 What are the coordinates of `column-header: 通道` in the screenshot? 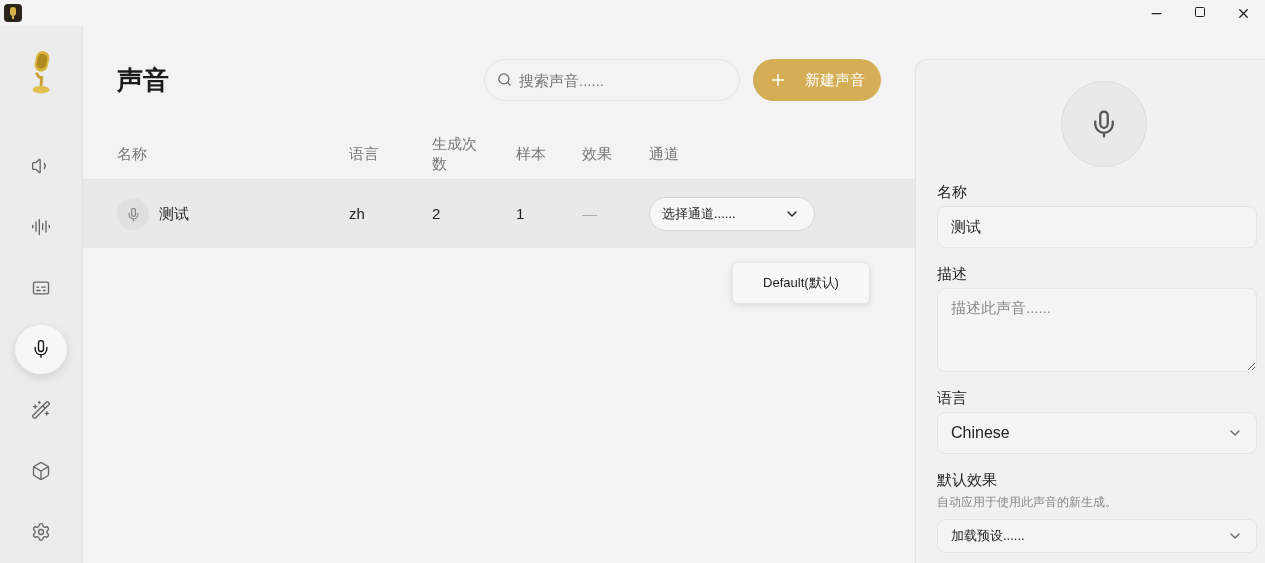 It's located at (664, 153).